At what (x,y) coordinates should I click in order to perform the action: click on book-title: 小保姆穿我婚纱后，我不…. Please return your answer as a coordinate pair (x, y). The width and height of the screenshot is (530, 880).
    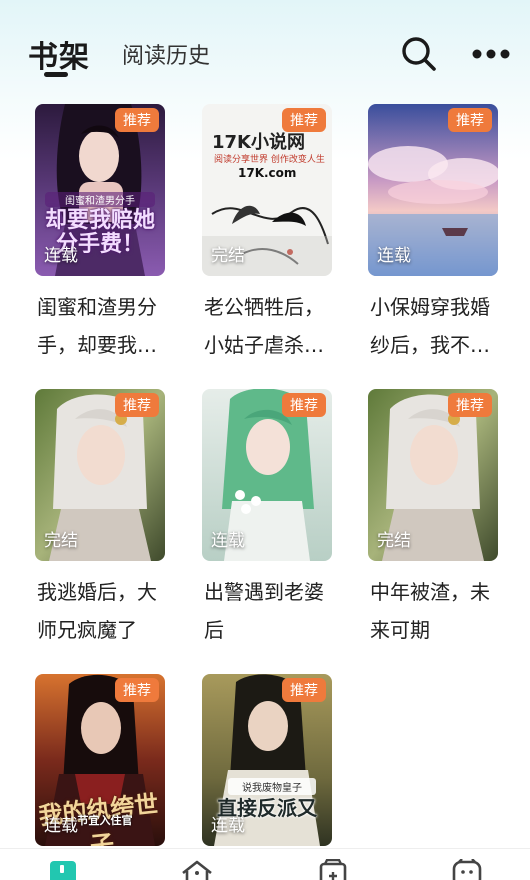
    Looking at the image, I should click on (430, 326).